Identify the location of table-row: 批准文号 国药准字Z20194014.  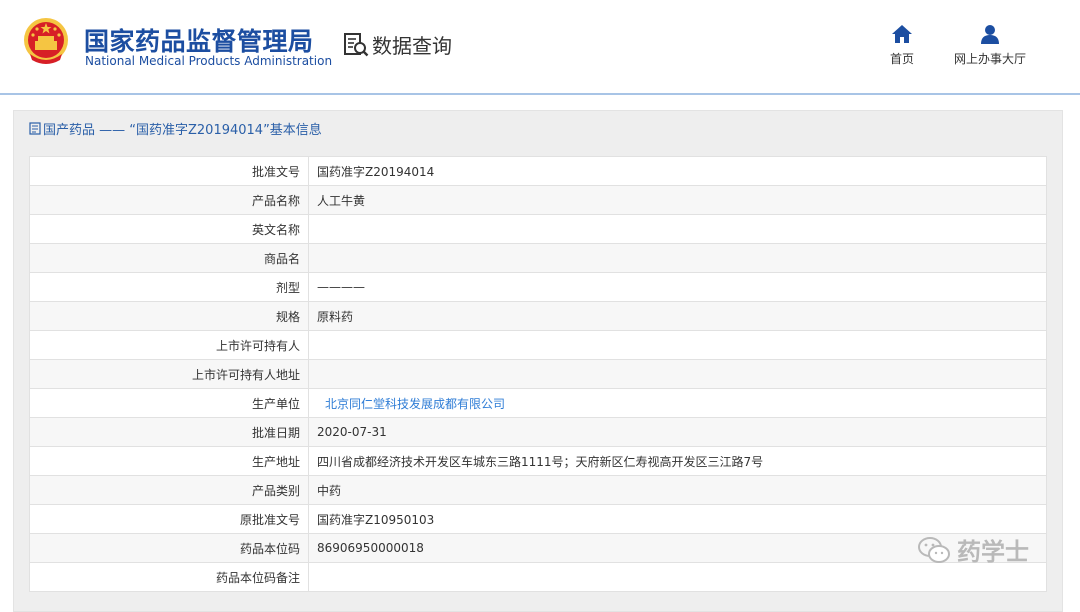
(538, 171).